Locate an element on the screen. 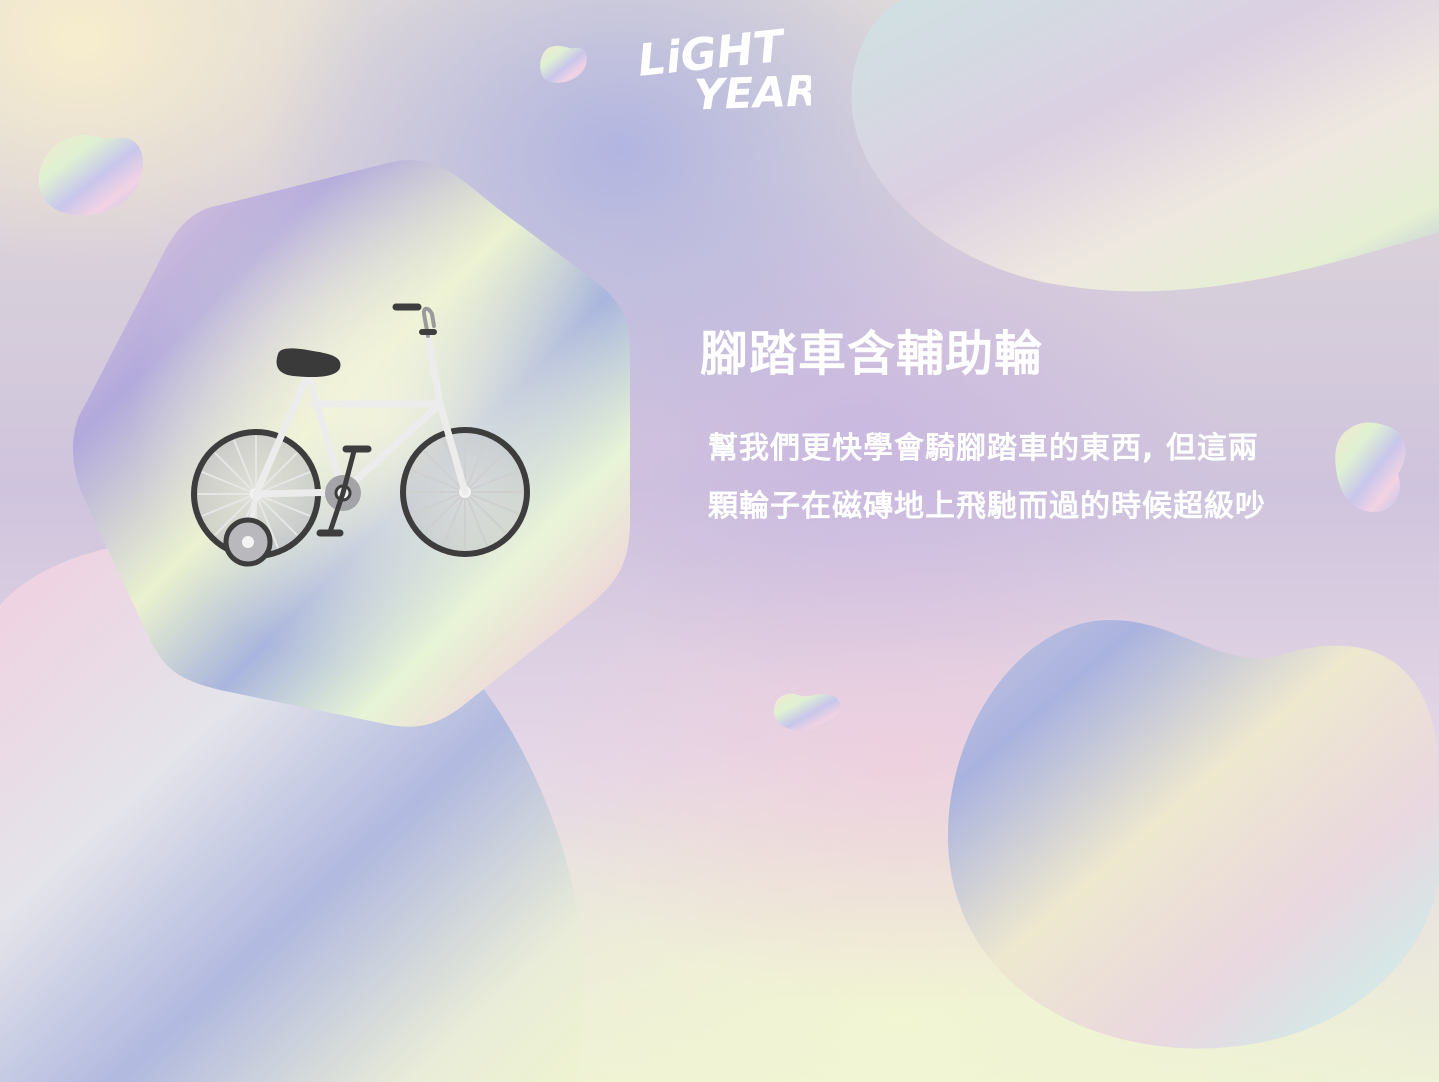 The height and width of the screenshot is (1082, 1439). bicycle-with-training-wheels-icon is located at coordinates (360, 435).